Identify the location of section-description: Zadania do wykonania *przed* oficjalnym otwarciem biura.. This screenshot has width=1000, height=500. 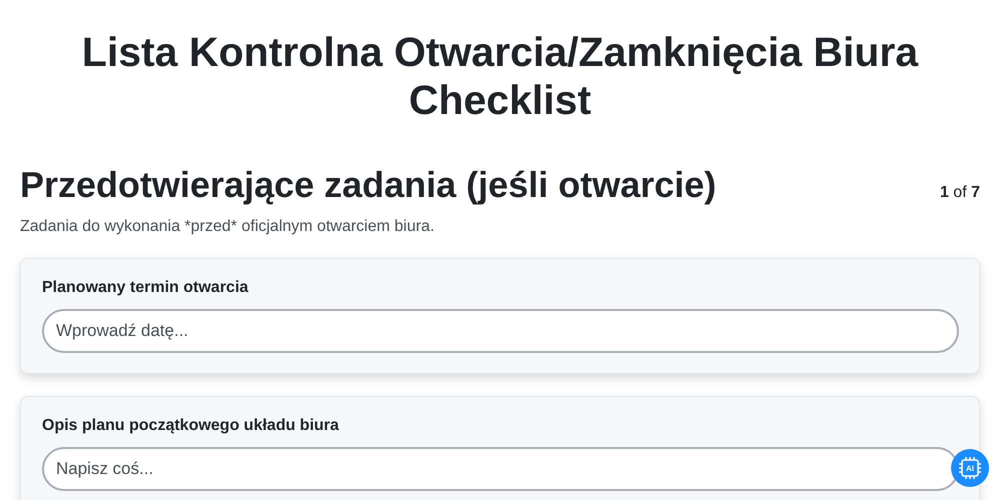
(228, 227).